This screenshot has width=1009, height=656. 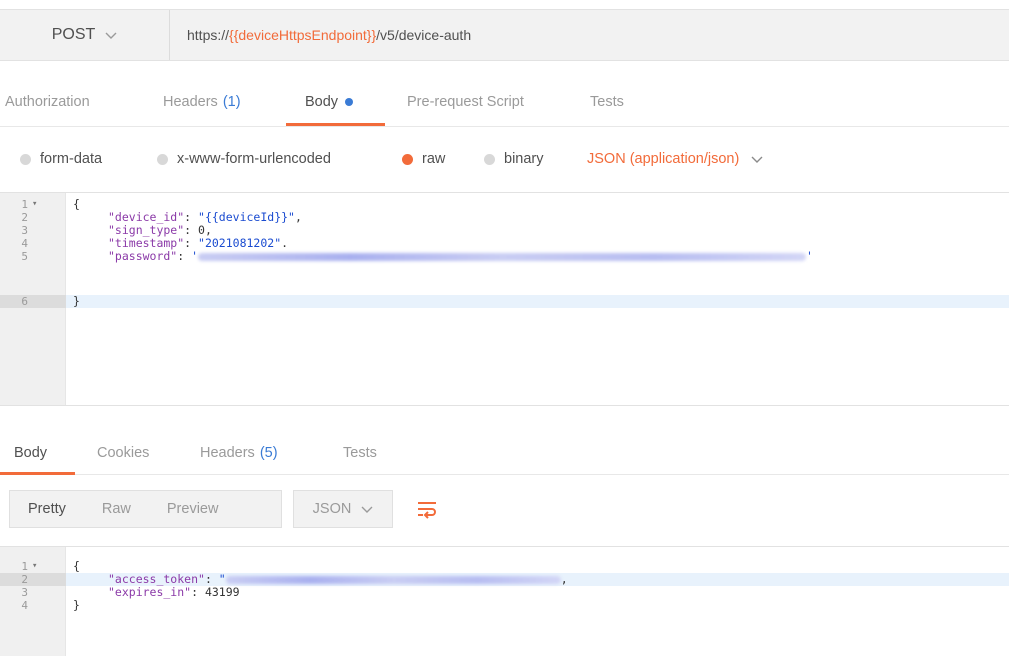 I want to click on view-preview-button: Preview, so click(x=193, y=509).